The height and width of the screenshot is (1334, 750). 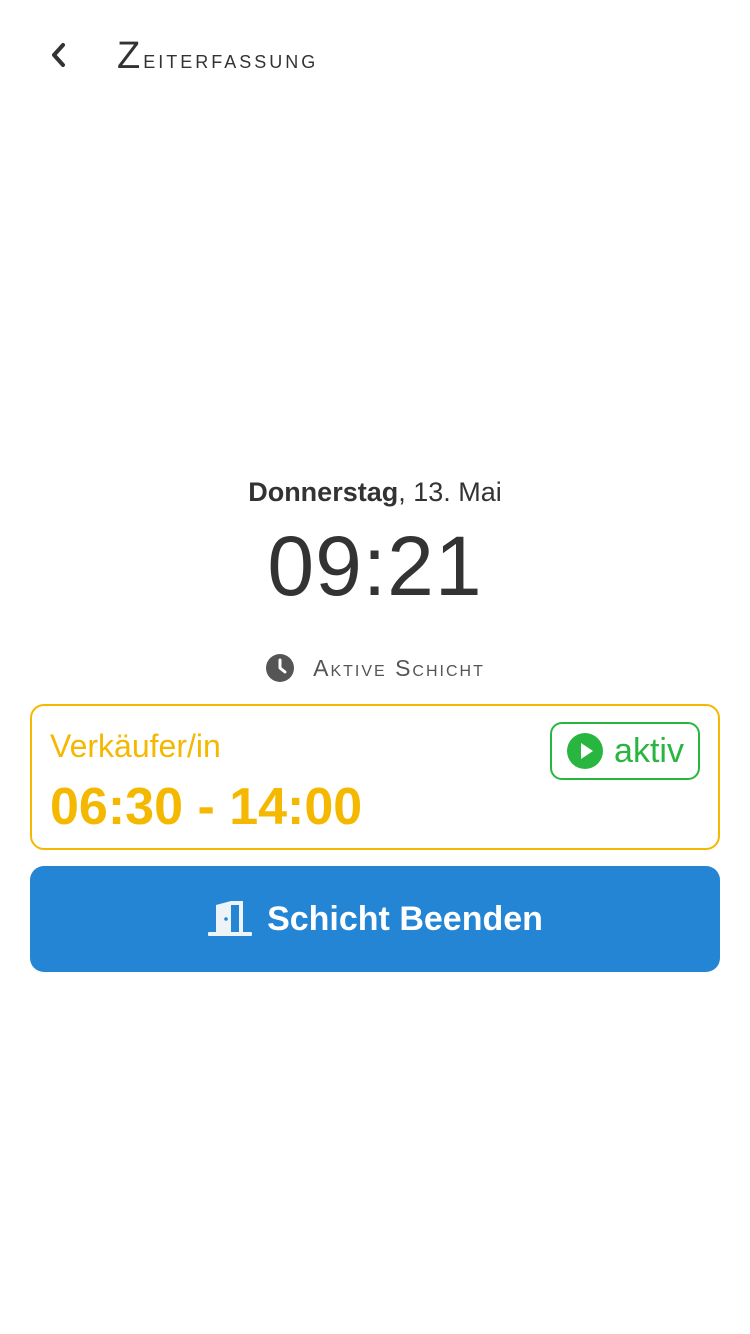 What do you see at coordinates (230, 918) in the screenshot?
I see `door-exit-icon` at bounding box center [230, 918].